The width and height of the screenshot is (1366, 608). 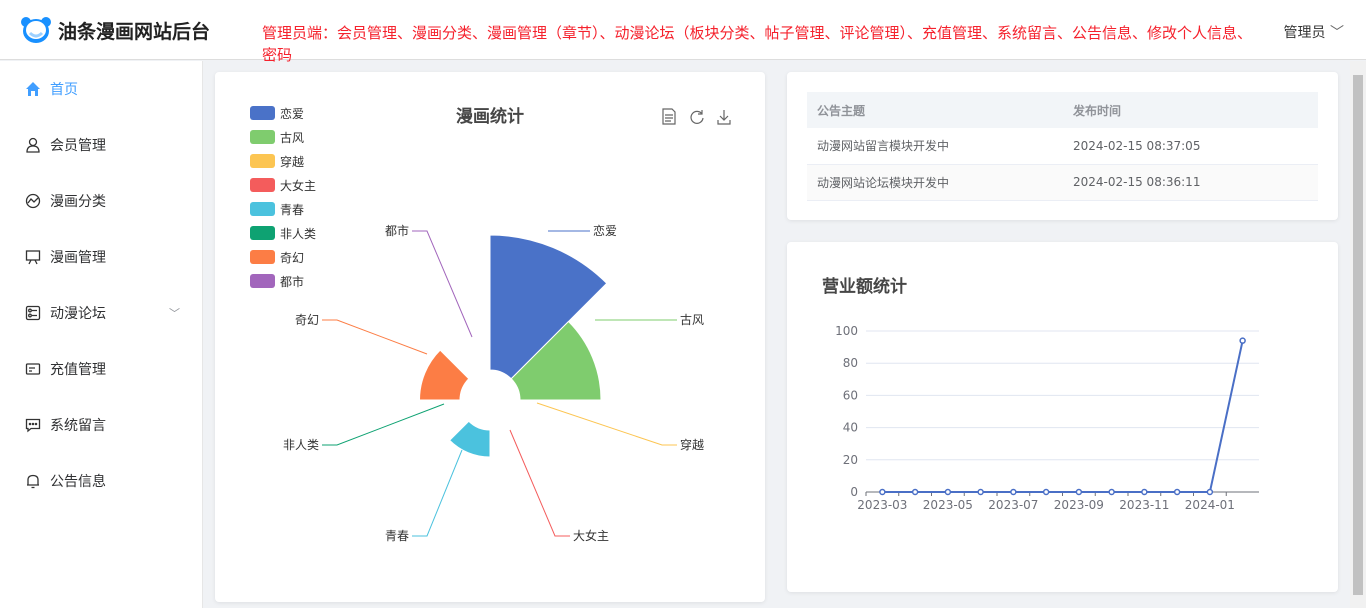 What do you see at coordinates (1079, 505) in the screenshot?
I see `x-tick-label: 2023-09` at bounding box center [1079, 505].